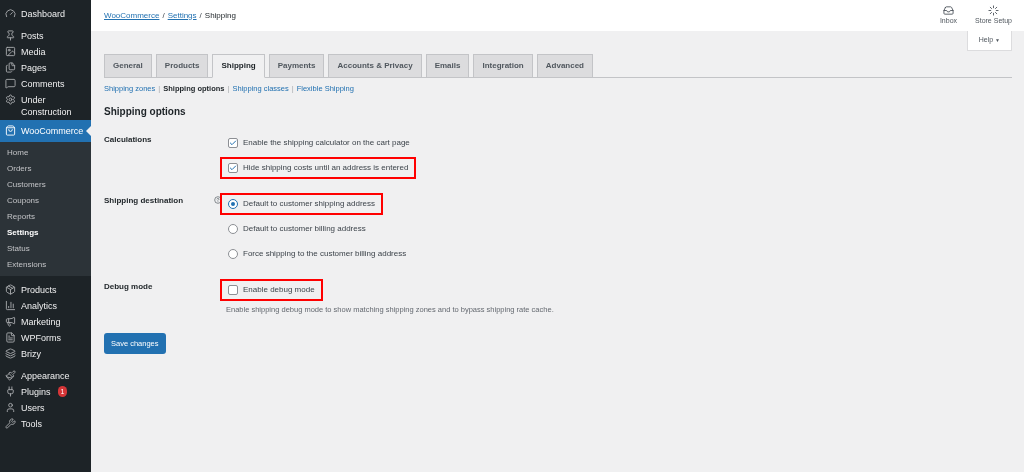 The image size is (1024, 472). Describe the element at coordinates (10, 321) in the screenshot. I see `megaphone-icon` at that location.